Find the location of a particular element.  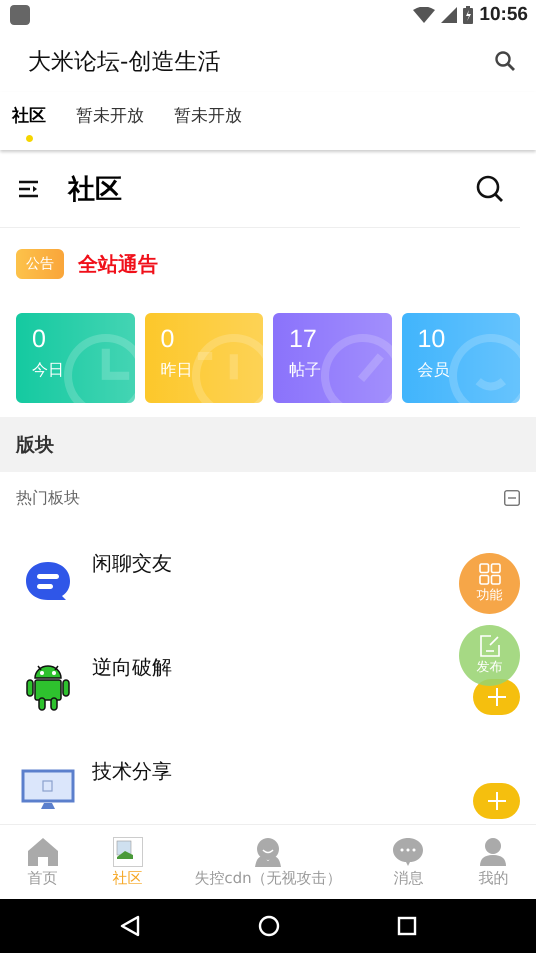

home-icon is located at coordinates (42, 852).